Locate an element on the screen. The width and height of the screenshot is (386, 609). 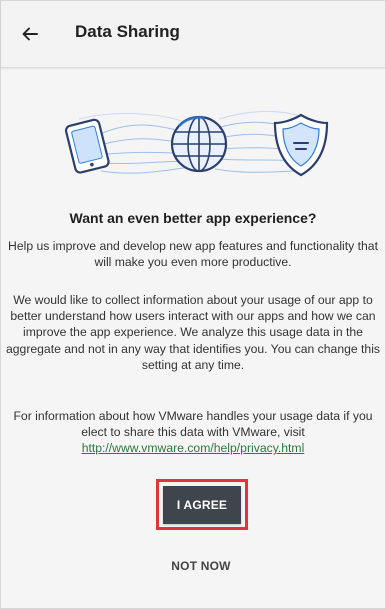
back-button is located at coordinates (30, 34).